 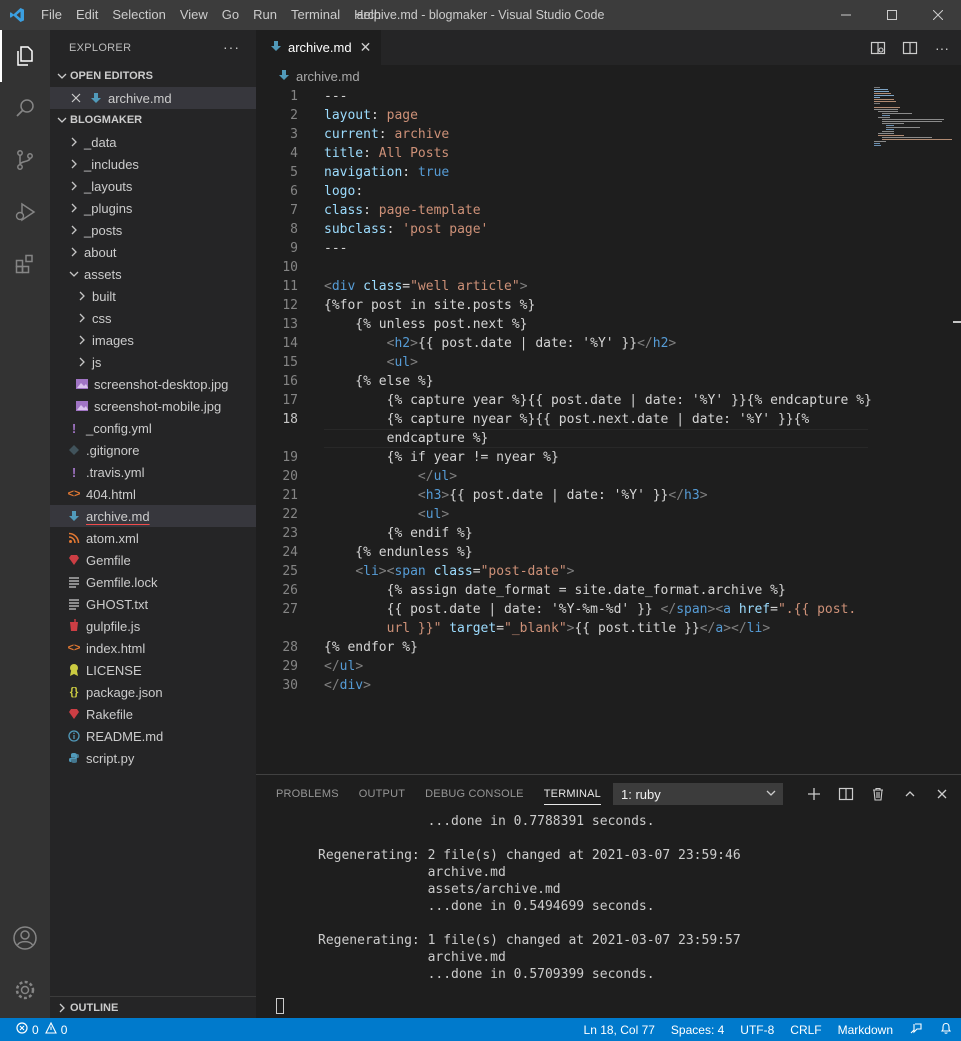 I want to click on new-terminal-icon, so click(x=814, y=794).